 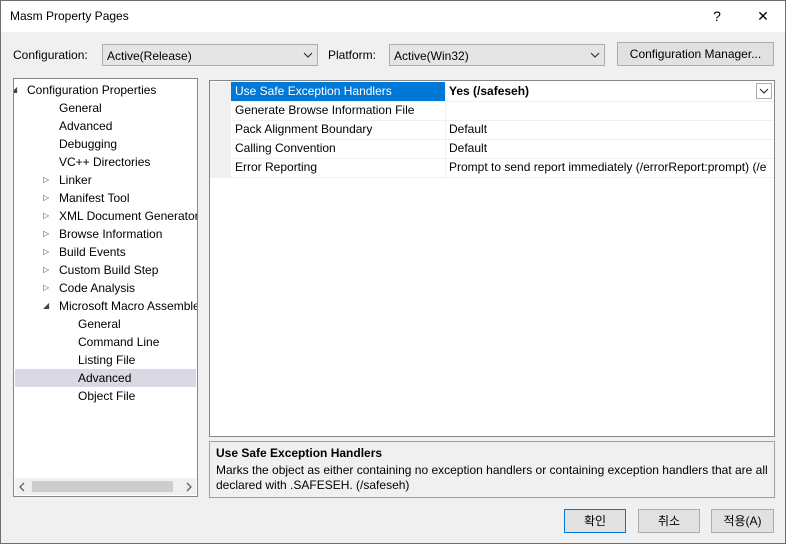 I want to click on tree-item: ◢ Microsoft Macro Assembler, so click(x=106, y=306).